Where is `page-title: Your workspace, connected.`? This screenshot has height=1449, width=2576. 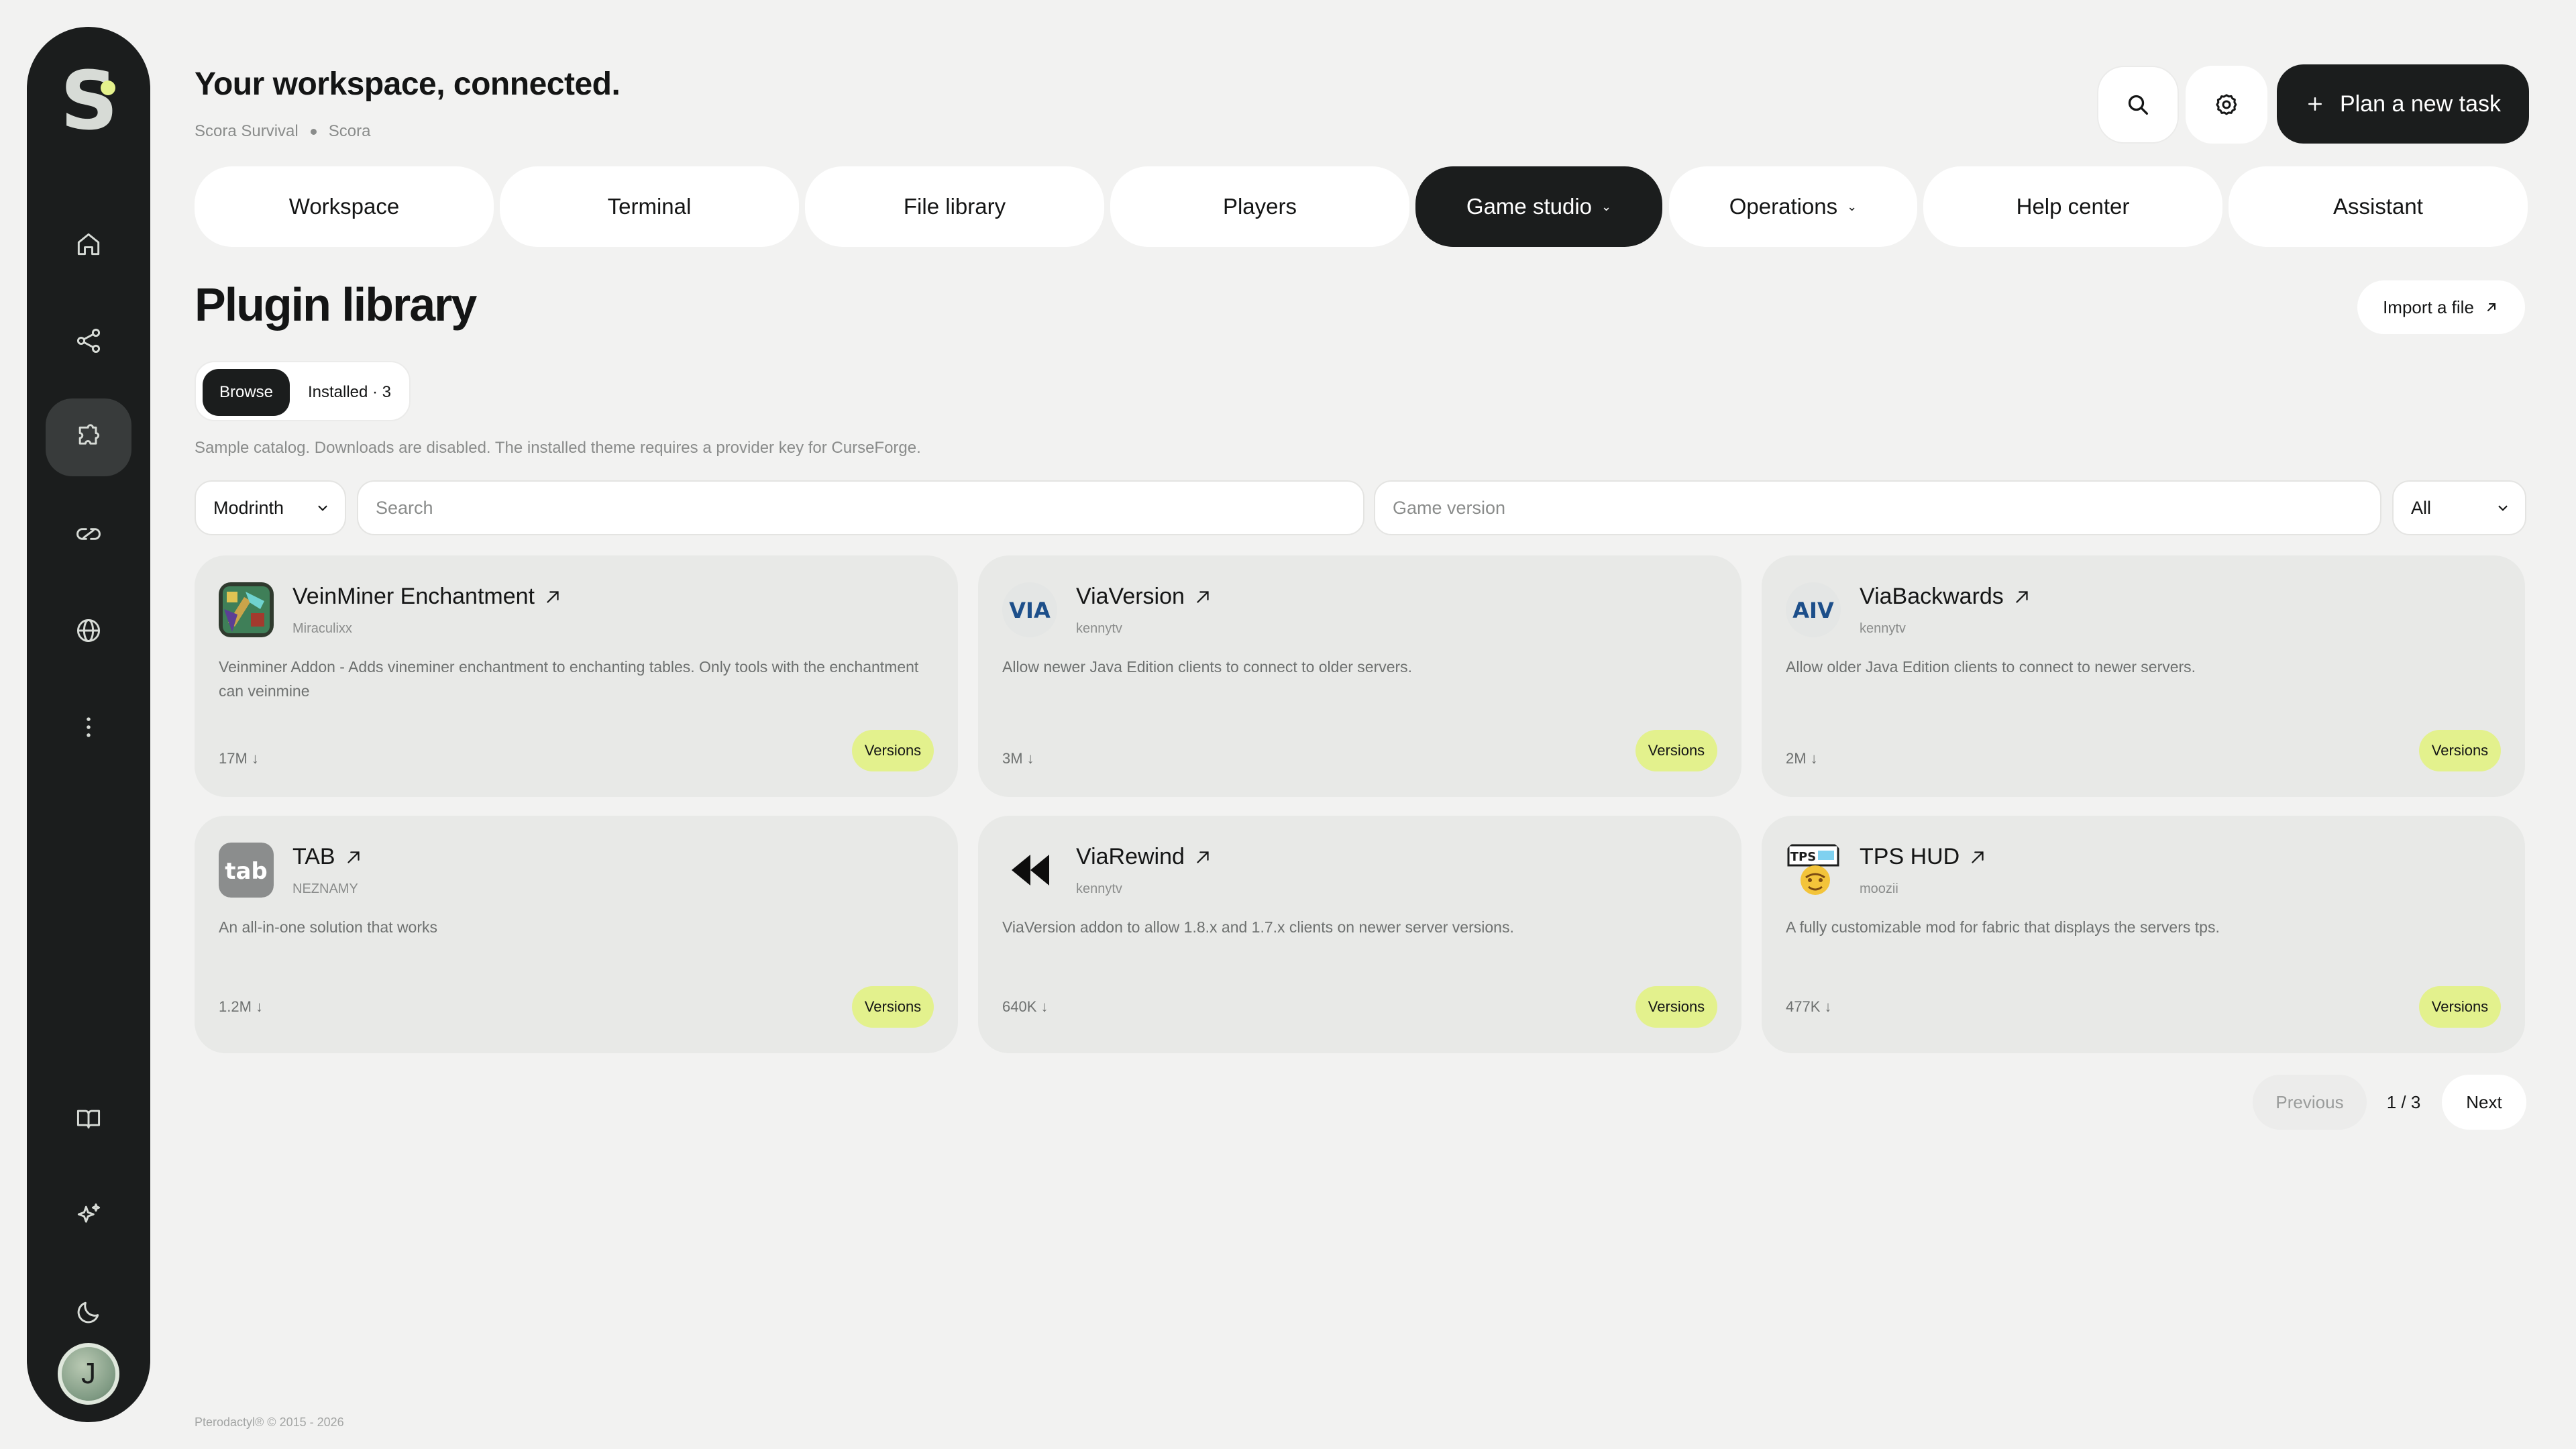 page-title: Your workspace, connected. is located at coordinates (408, 84).